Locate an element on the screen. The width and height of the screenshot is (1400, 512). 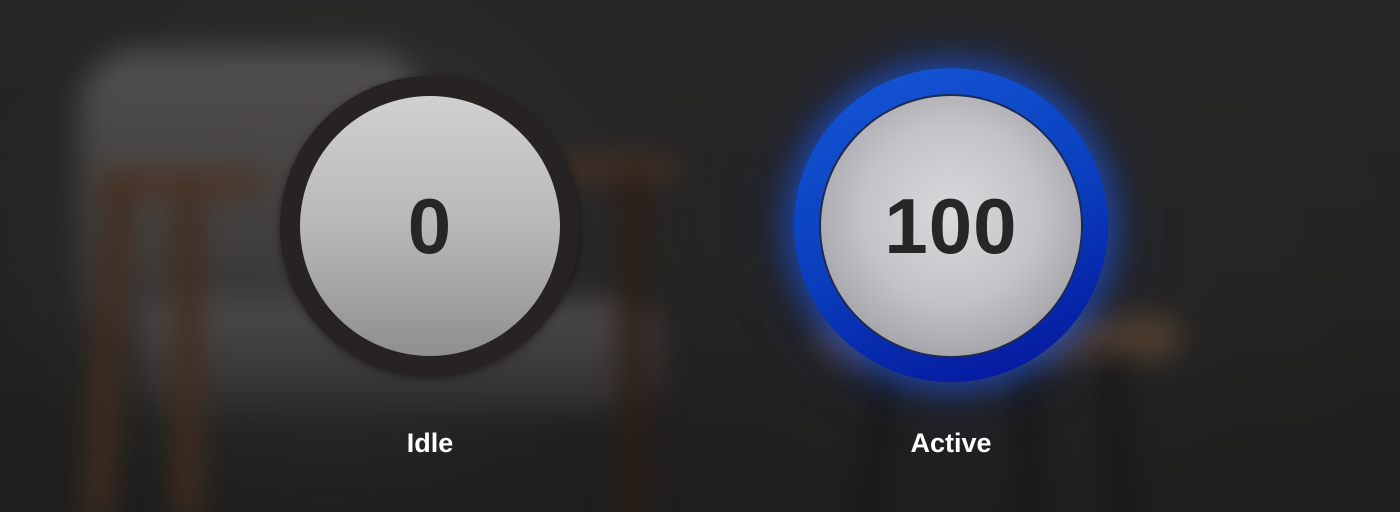
knob-active: 100 is located at coordinates (951, 226).